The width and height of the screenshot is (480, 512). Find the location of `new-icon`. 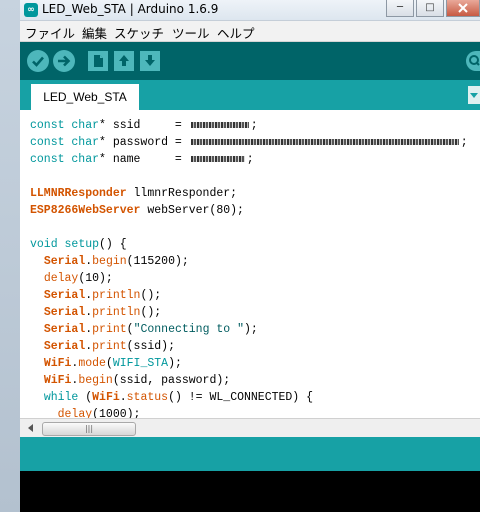

new-icon is located at coordinates (98, 61).